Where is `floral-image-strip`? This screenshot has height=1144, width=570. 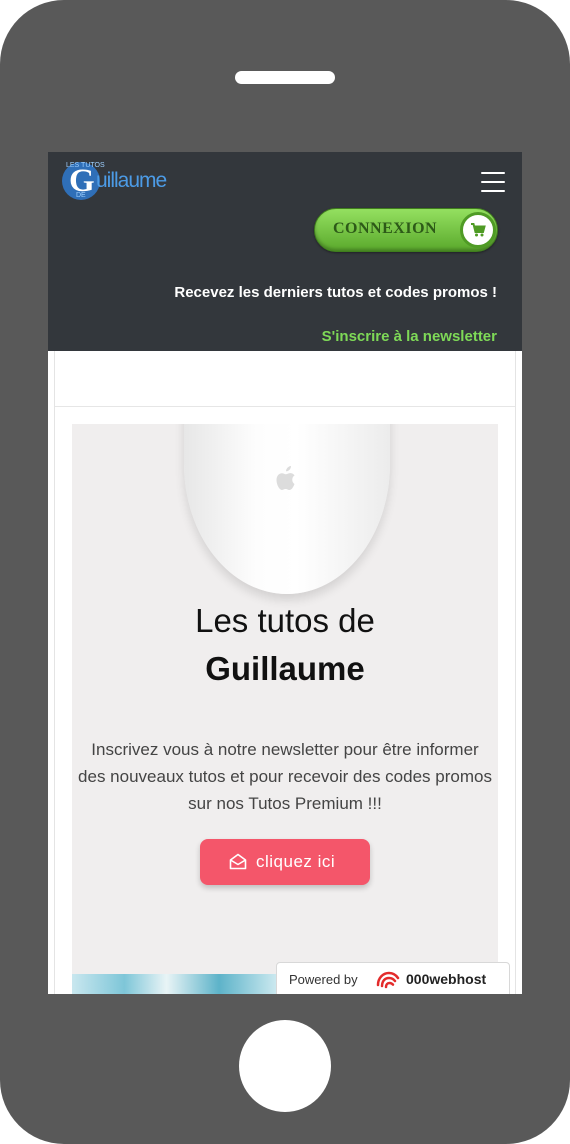 floral-image-strip is located at coordinates (177, 984).